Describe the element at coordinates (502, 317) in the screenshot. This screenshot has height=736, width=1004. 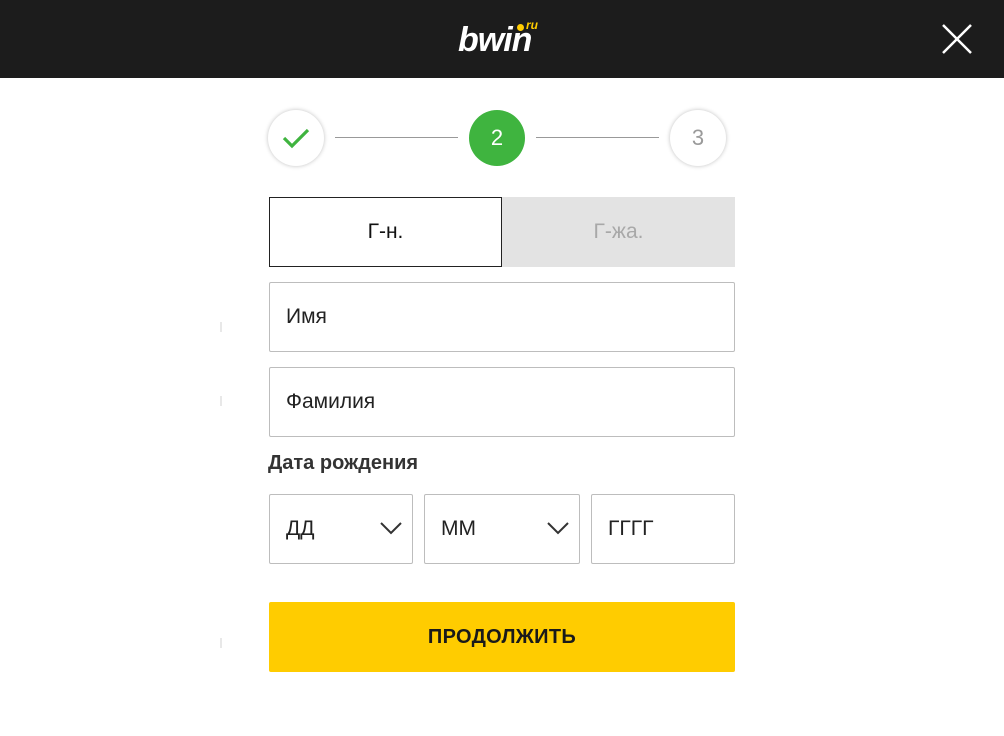
I see `first-name-field: Имя` at that location.